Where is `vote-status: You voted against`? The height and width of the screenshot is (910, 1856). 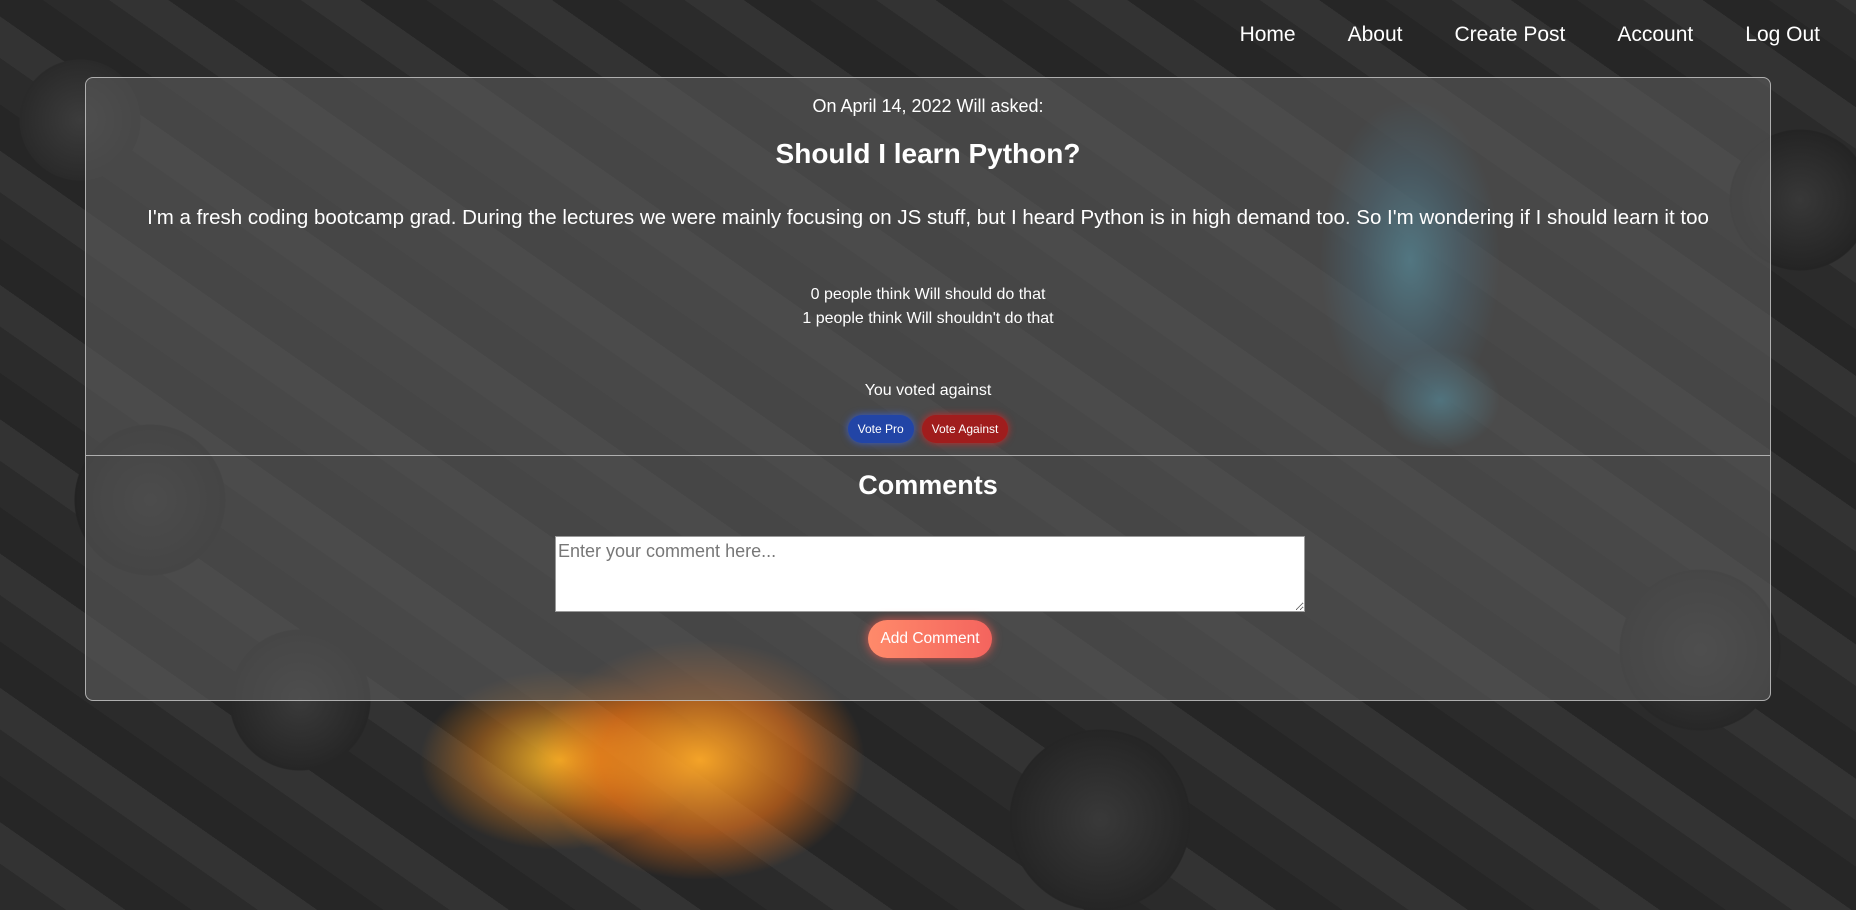 vote-status: You voted against is located at coordinates (928, 390).